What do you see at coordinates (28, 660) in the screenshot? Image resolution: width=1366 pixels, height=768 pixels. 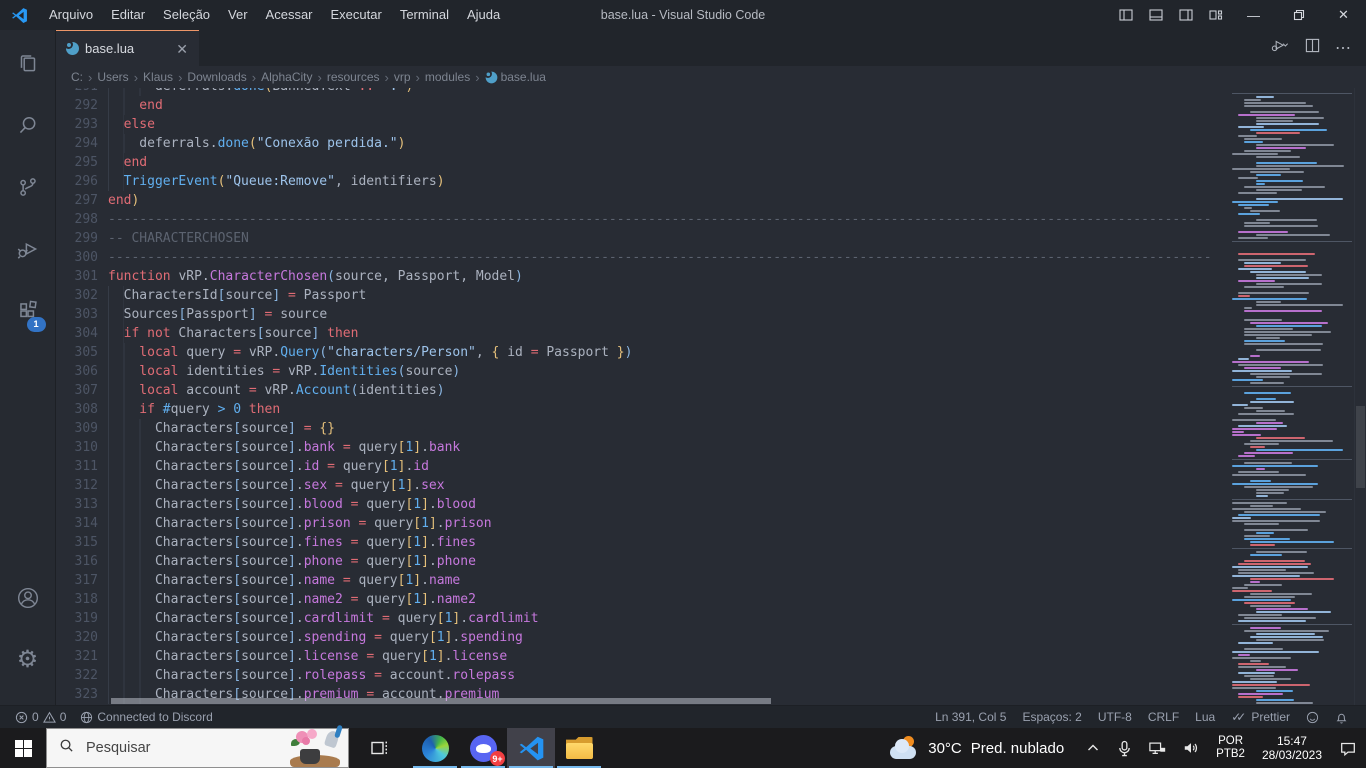 I see `settings-gear-icon: ⚙` at bounding box center [28, 660].